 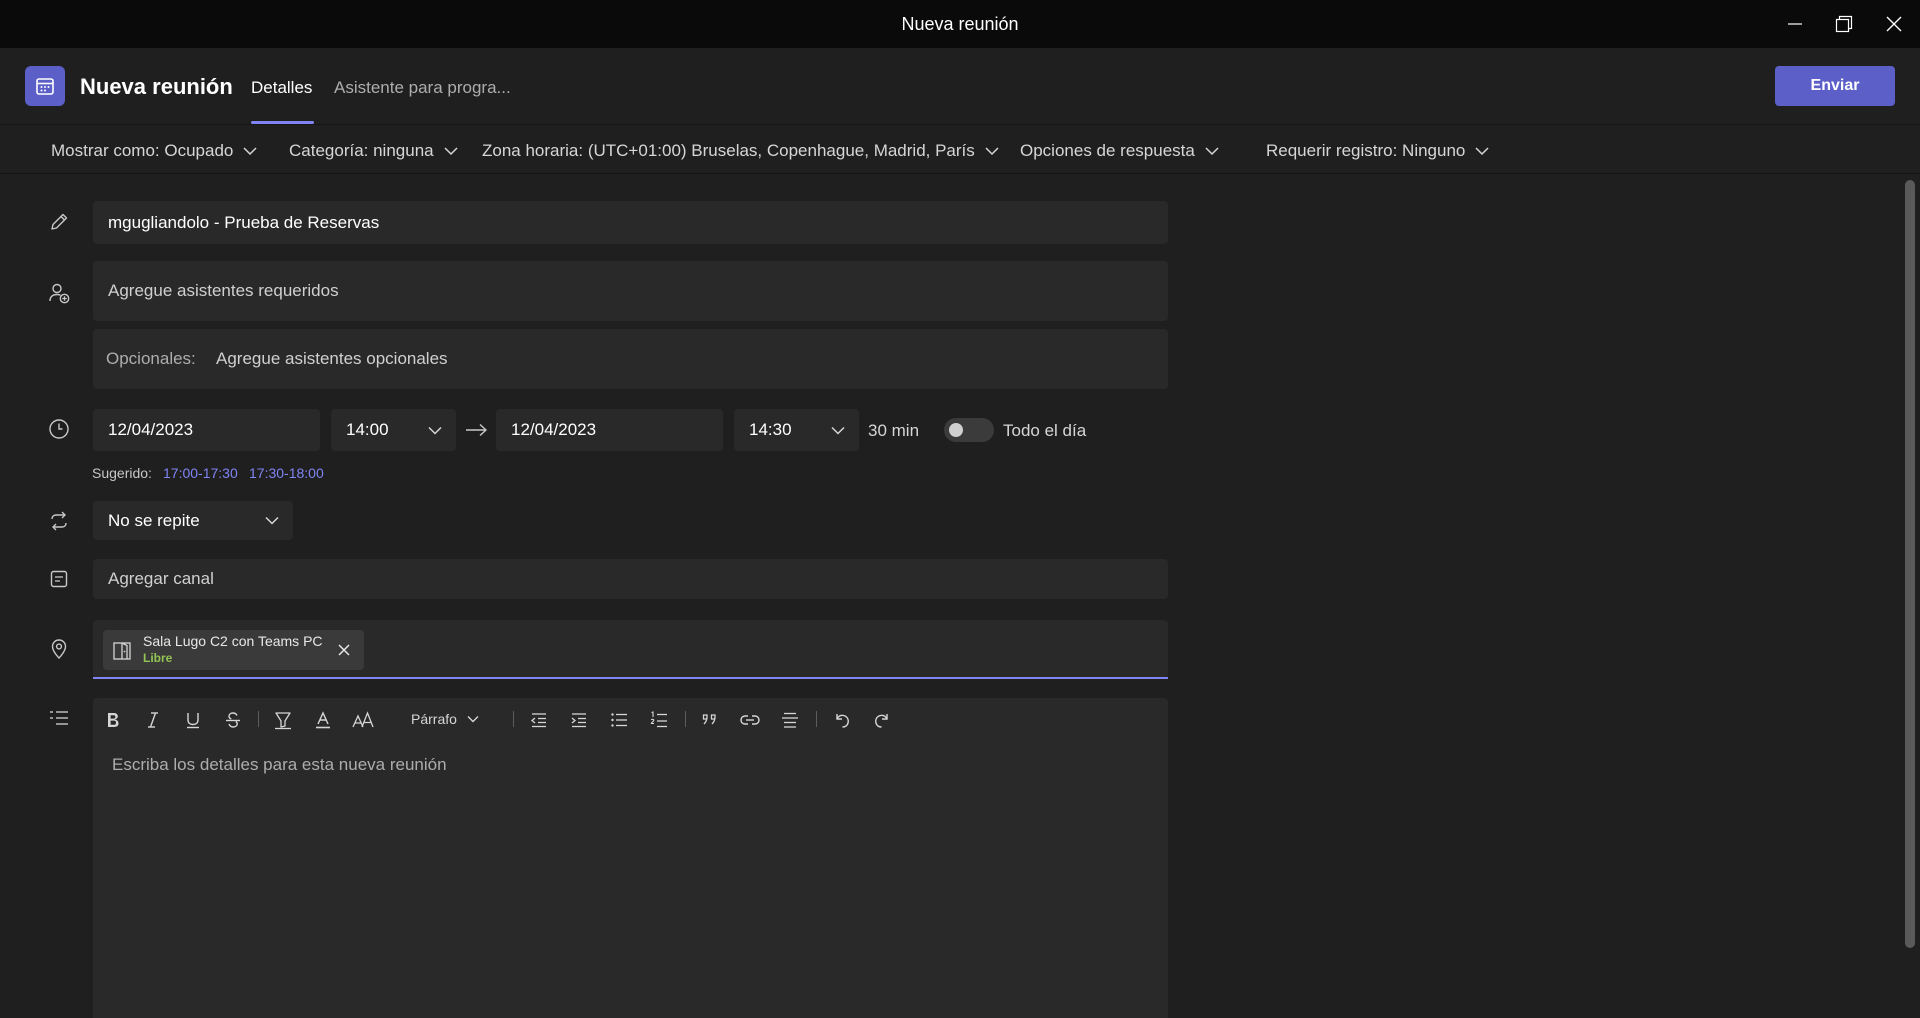 I want to click on restore-icon, so click(x=1844, y=24).